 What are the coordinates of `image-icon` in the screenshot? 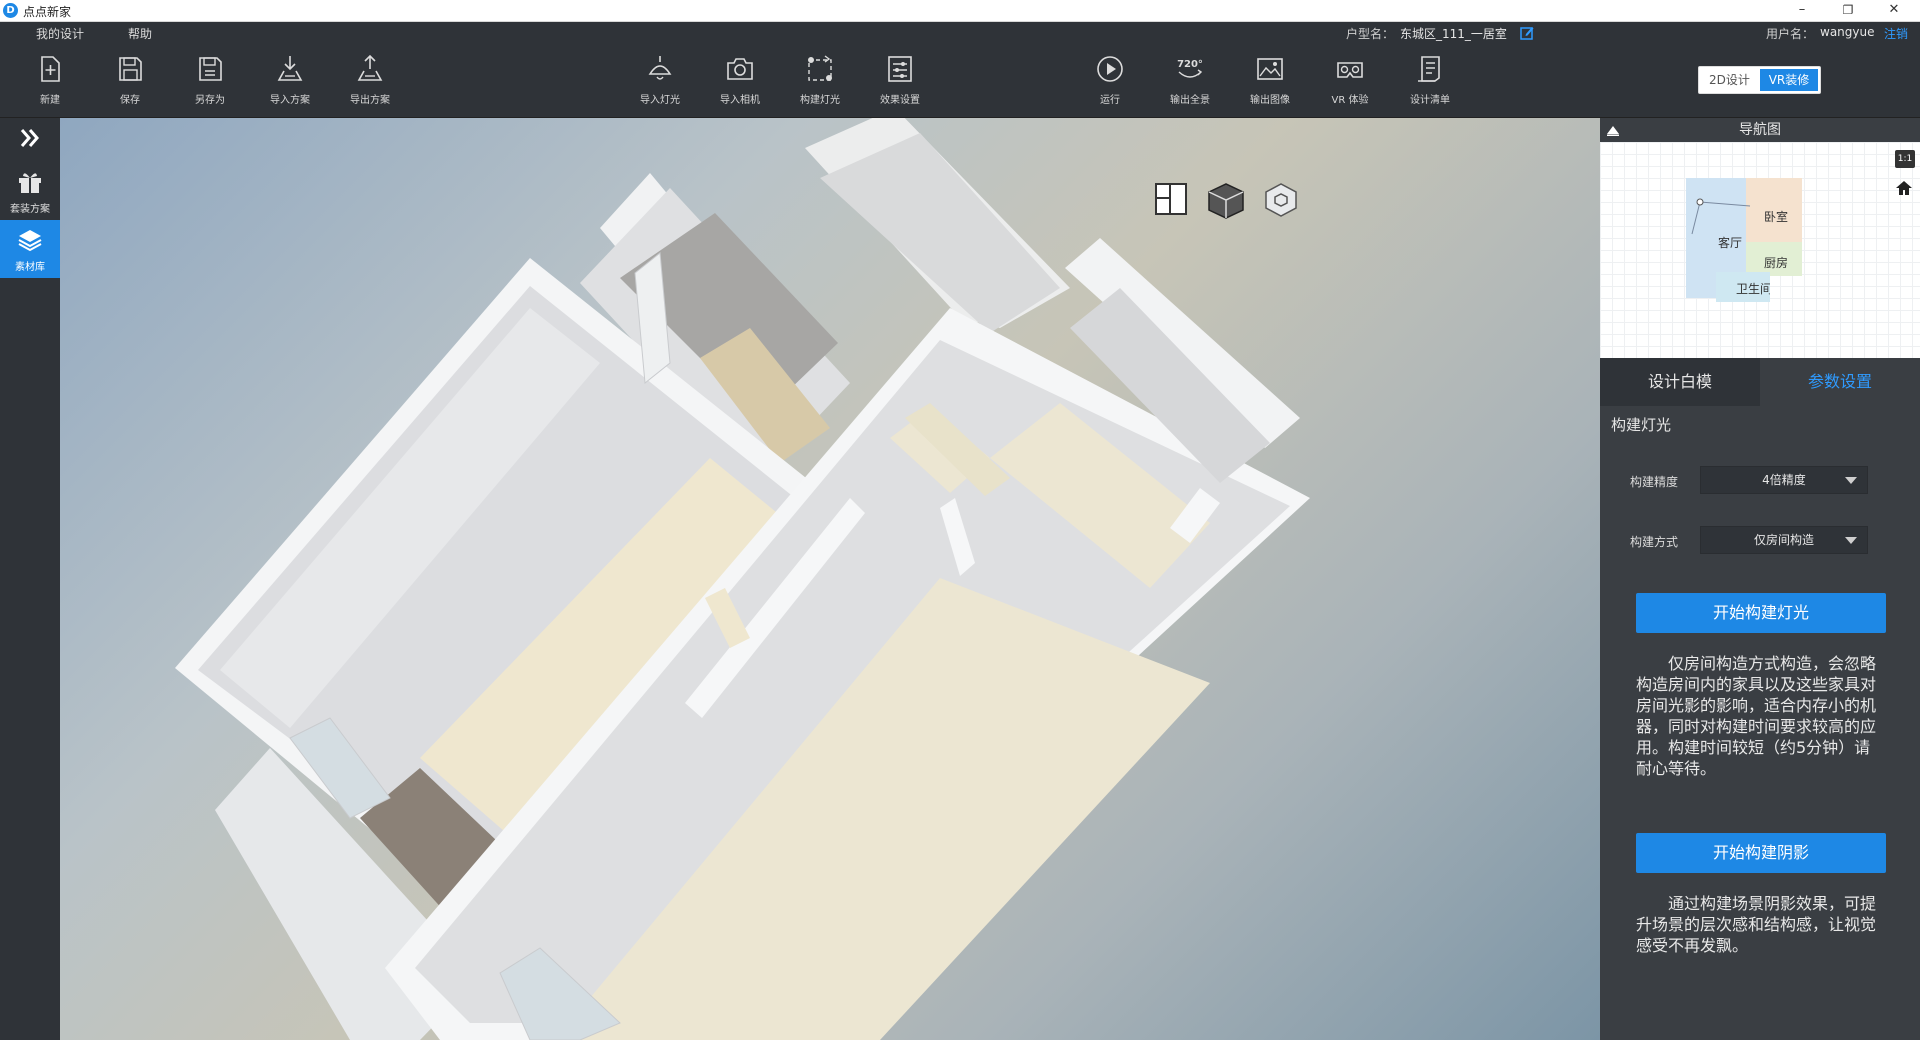 It's located at (1270, 69).